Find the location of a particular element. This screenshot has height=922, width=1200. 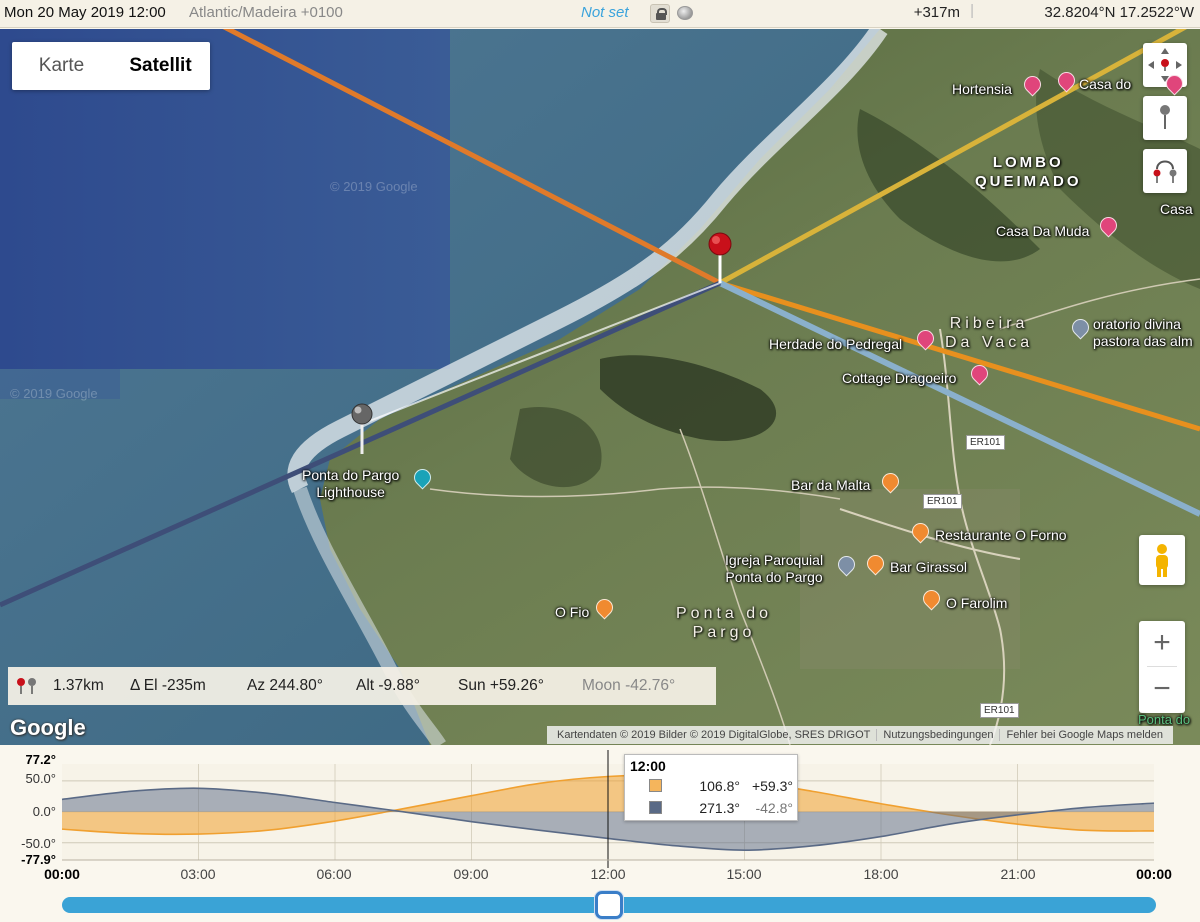

x-tick-label: 18:00 is located at coordinates (881, 874).